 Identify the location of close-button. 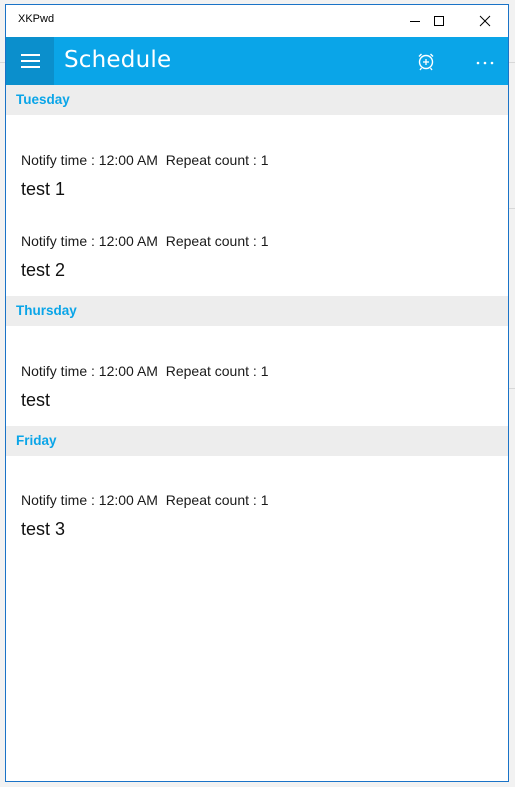
(485, 21).